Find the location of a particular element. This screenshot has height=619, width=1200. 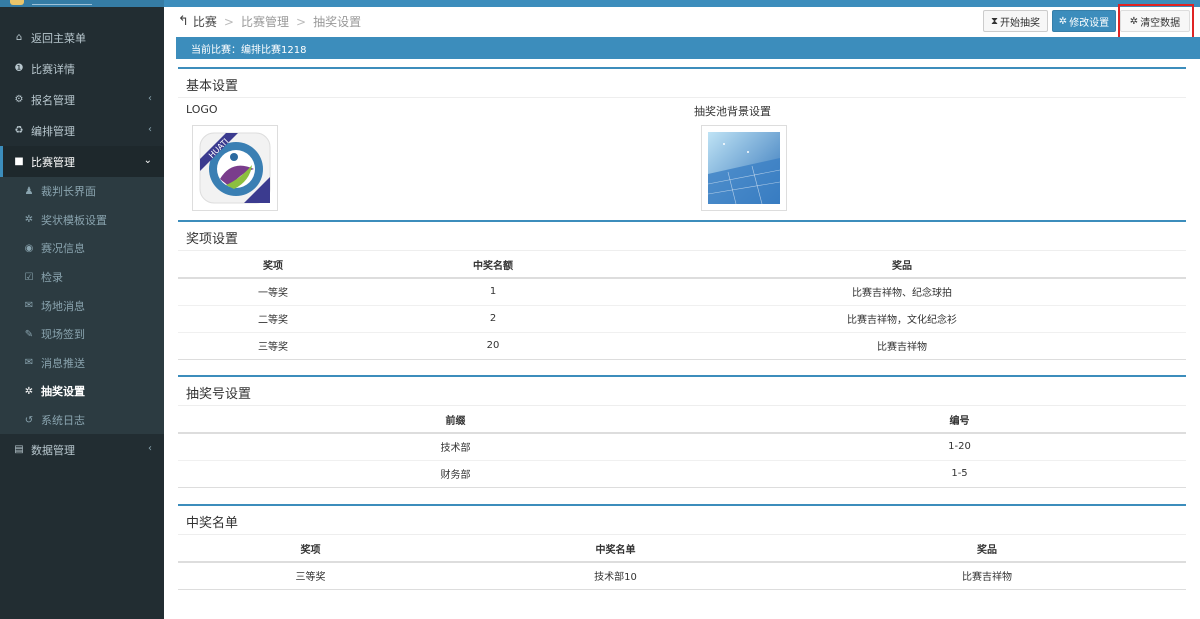

sidebar-subitem-label: 抽奖设置 is located at coordinates (63, 392).